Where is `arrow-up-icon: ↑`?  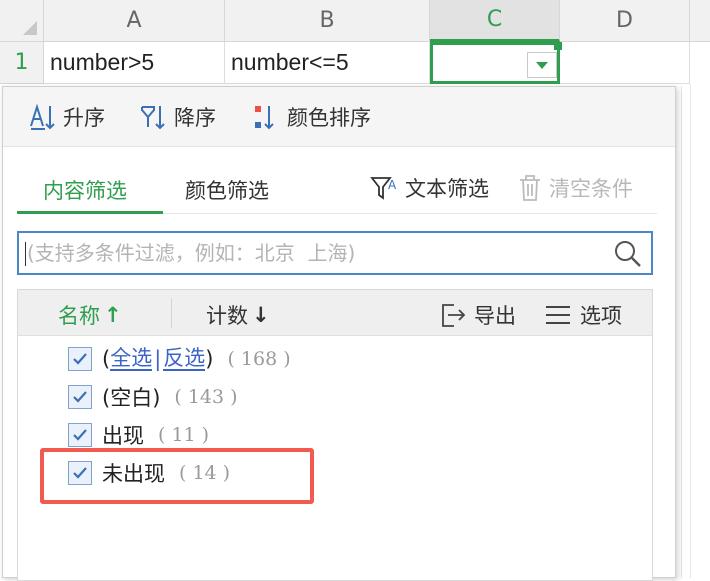
arrow-up-icon: ↑ is located at coordinates (113, 315).